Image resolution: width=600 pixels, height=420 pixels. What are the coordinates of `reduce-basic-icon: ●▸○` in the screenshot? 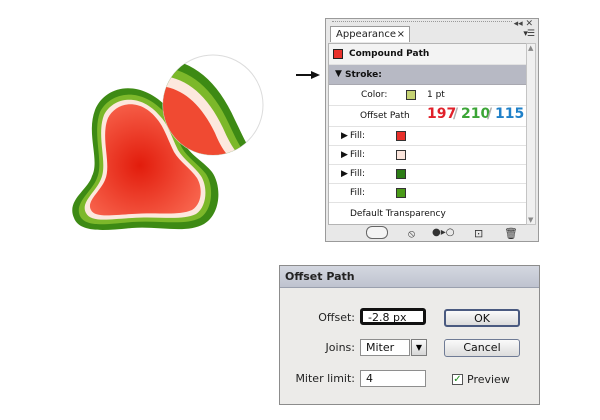 It's located at (443, 232).